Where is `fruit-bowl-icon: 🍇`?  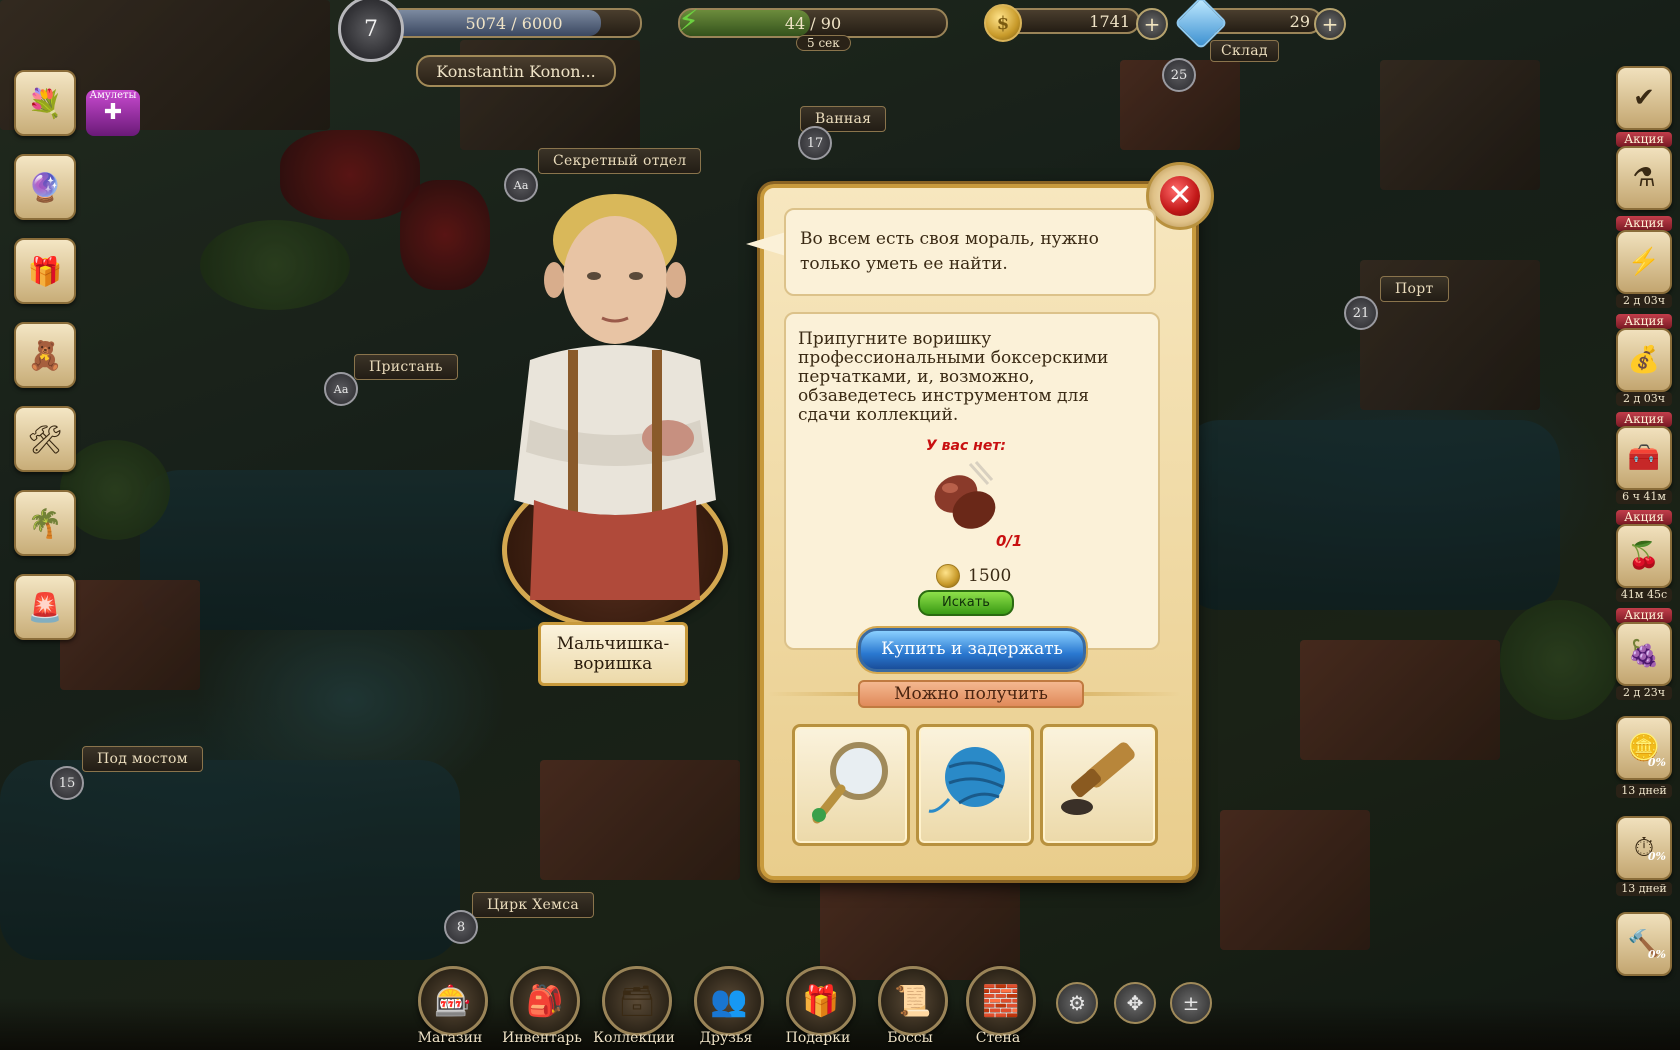 fruit-bowl-icon: 🍇 is located at coordinates (1644, 654).